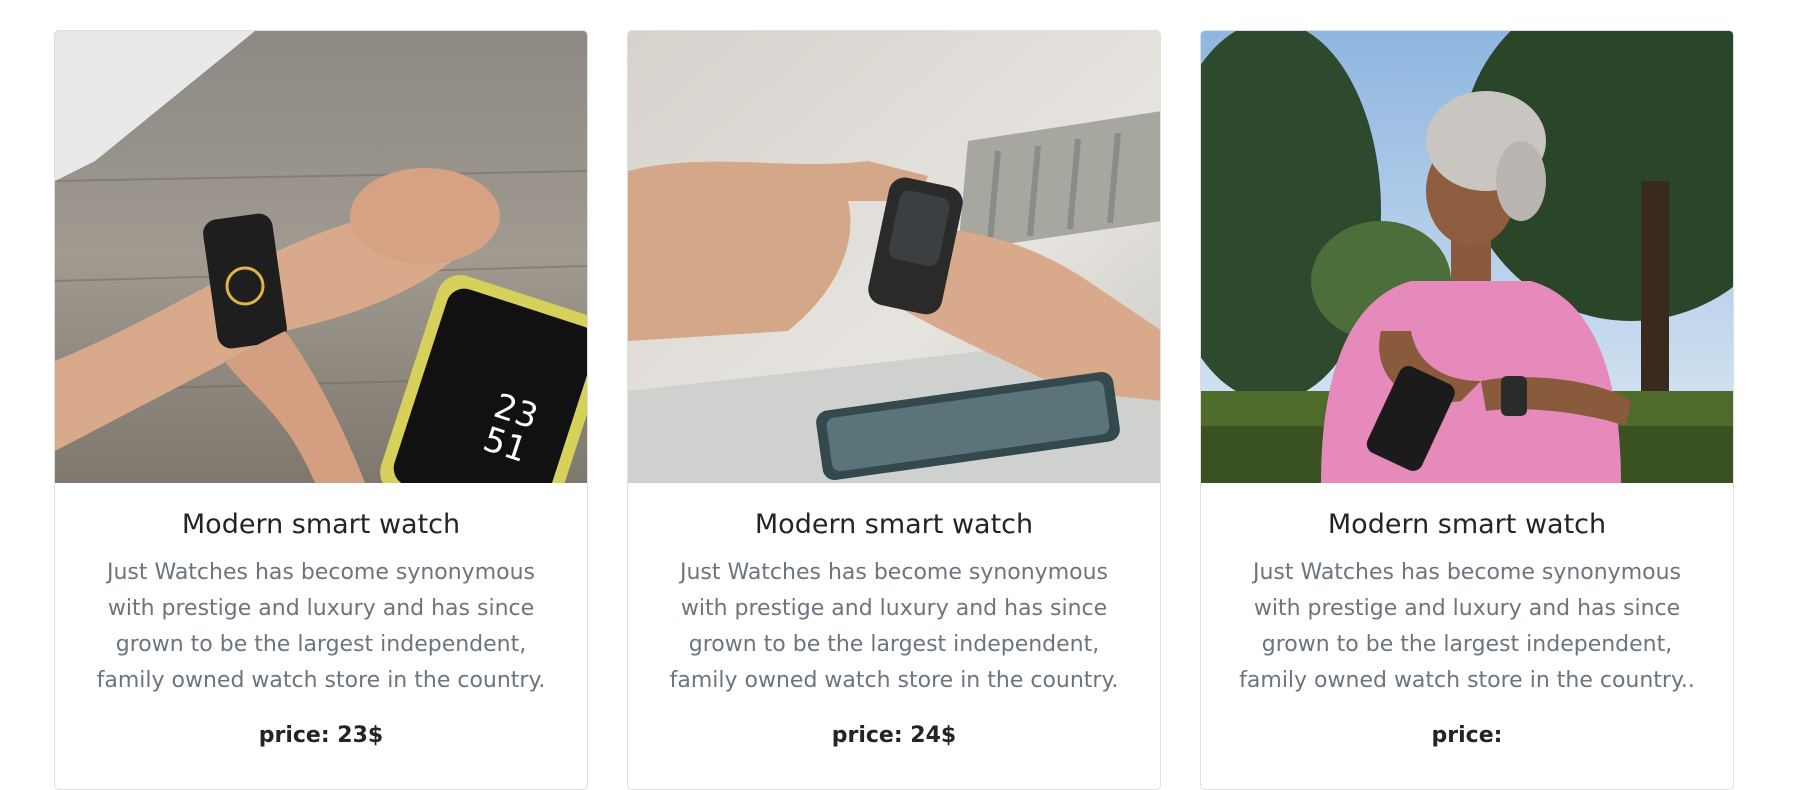  I want to click on product-price: price: 23$, so click(321, 736).